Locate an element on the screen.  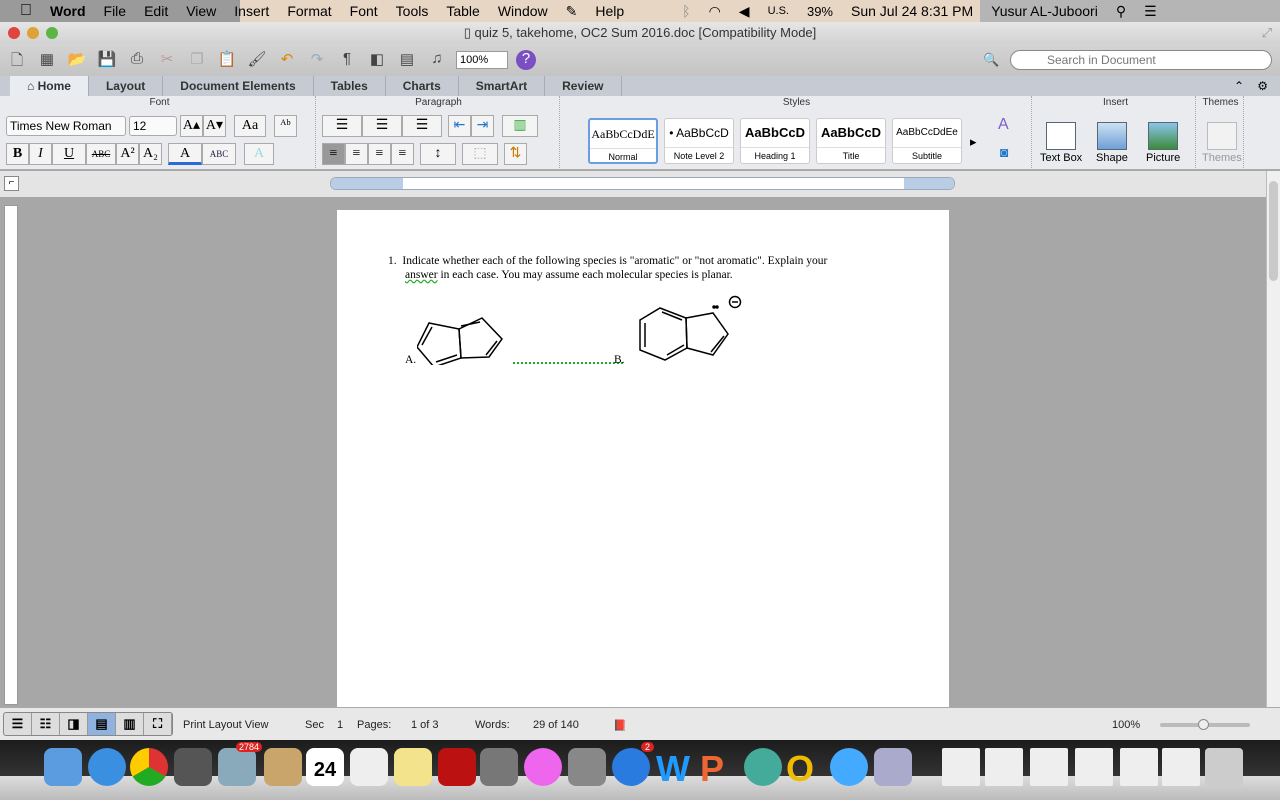
print-layout-view-button: ▤ is located at coordinates (102, 724).